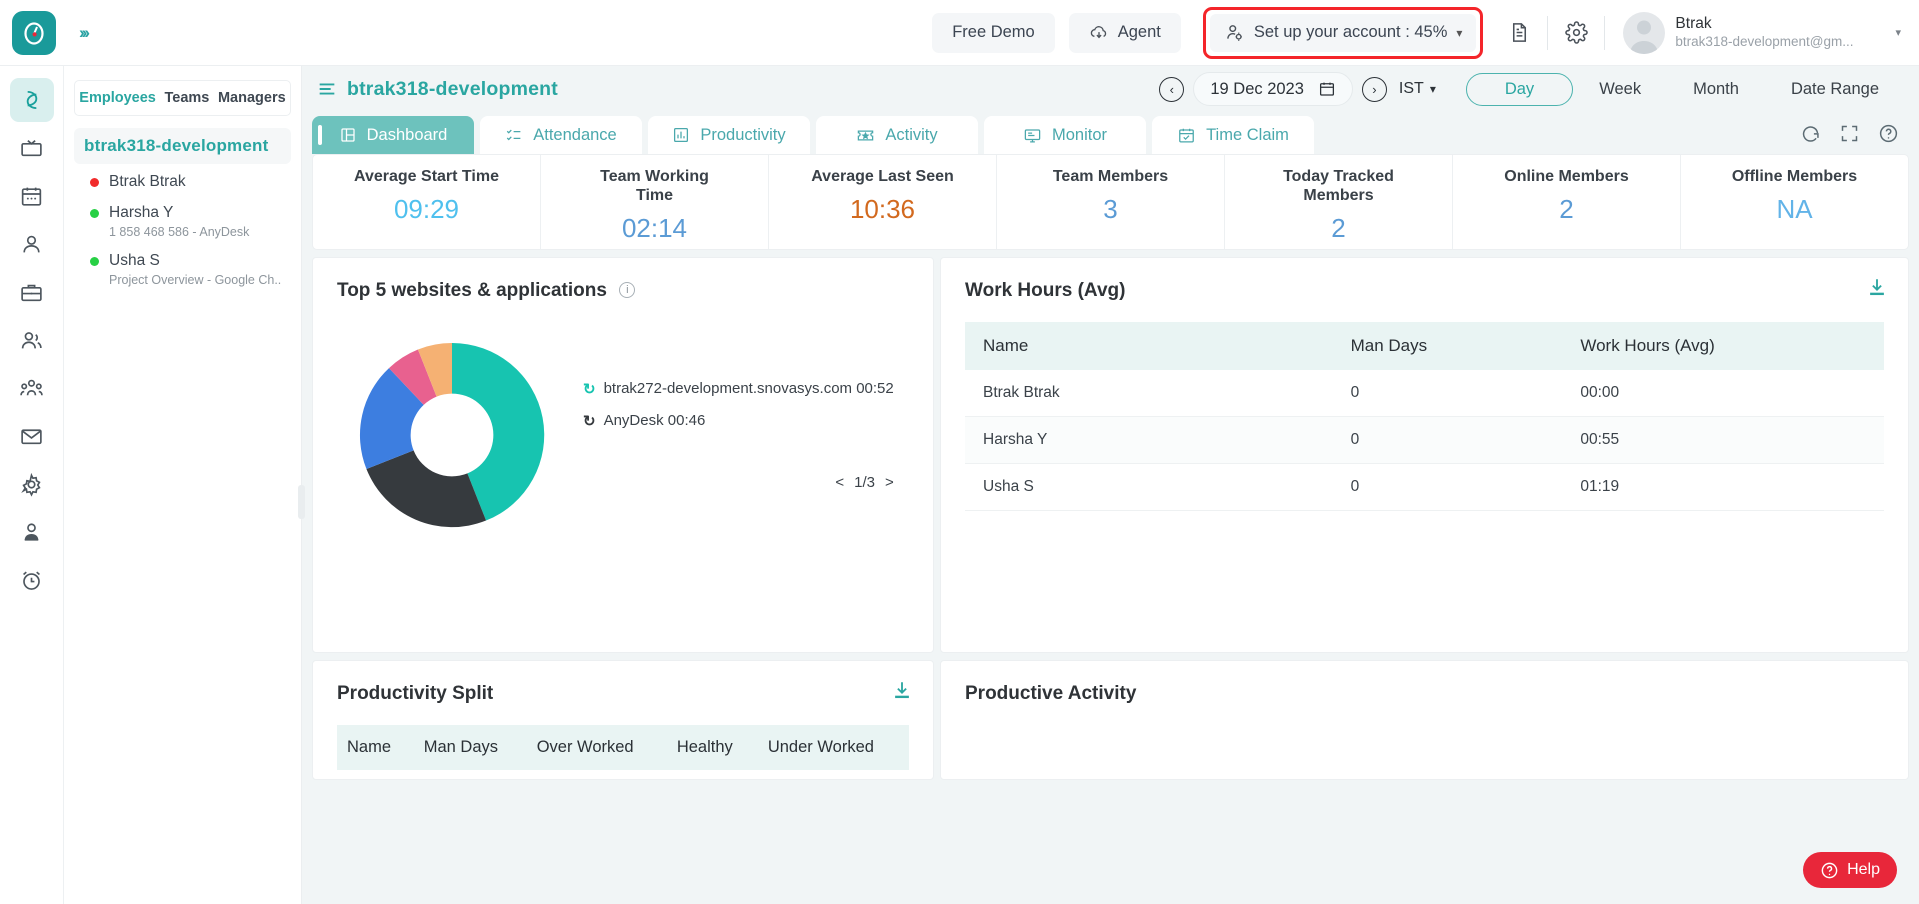 The width and height of the screenshot is (1919, 904). What do you see at coordinates (1810, 133) in the screenshot?
I see `refresh-button` at bounding box center [1810, 133].